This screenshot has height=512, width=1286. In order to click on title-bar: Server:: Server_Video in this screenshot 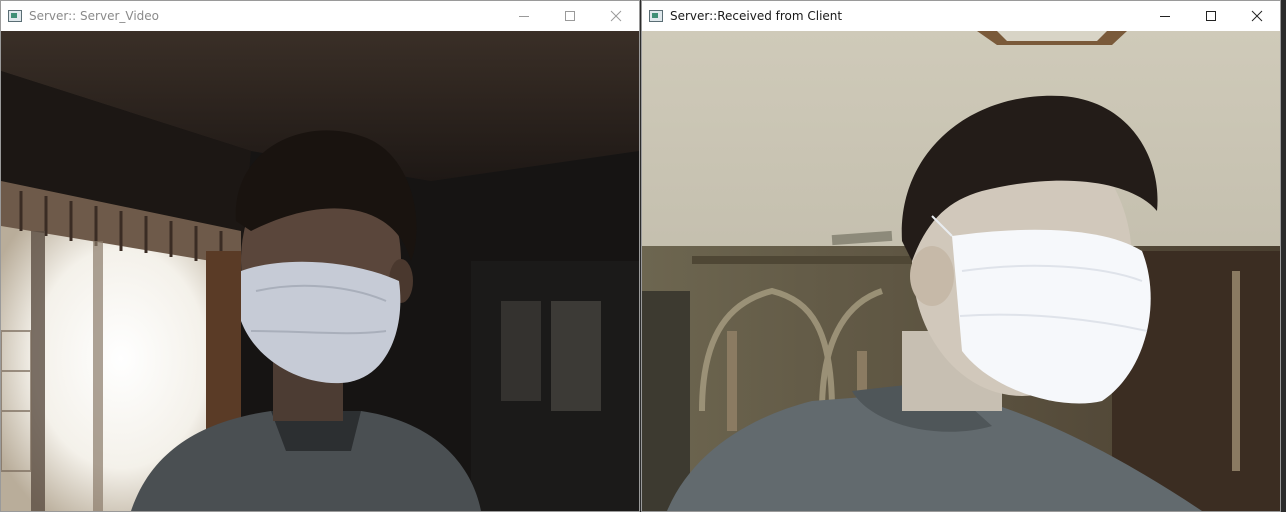, I will do `click(320, 16)`.